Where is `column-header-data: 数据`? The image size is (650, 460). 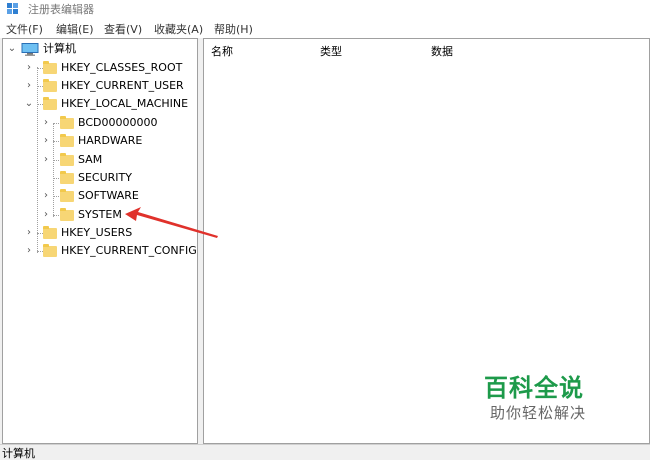
column-header-data: 数据 is located at coordinates (442, 51).